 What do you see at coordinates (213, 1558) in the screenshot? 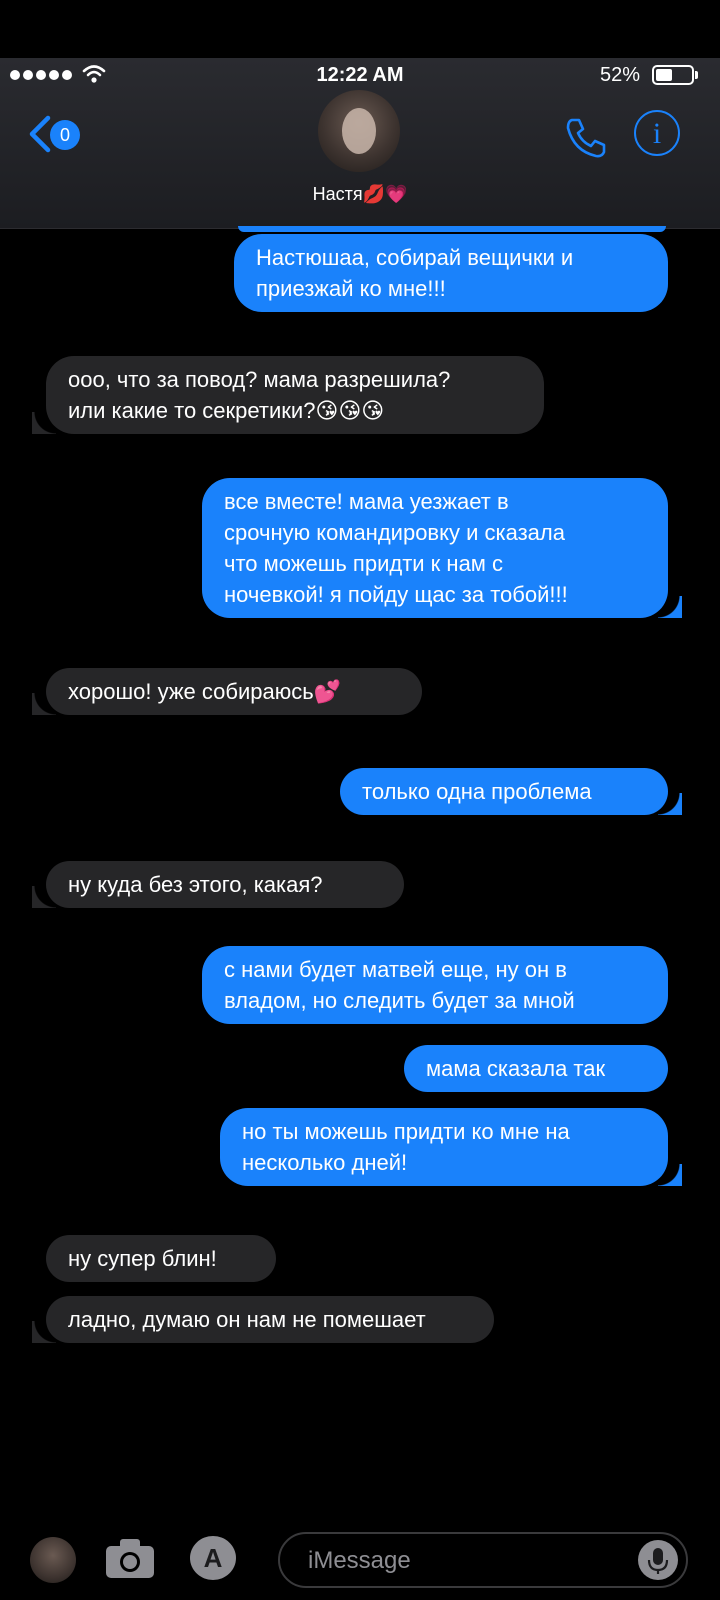
I see `app-store-icon: A` at bounding box center [213, 1558].